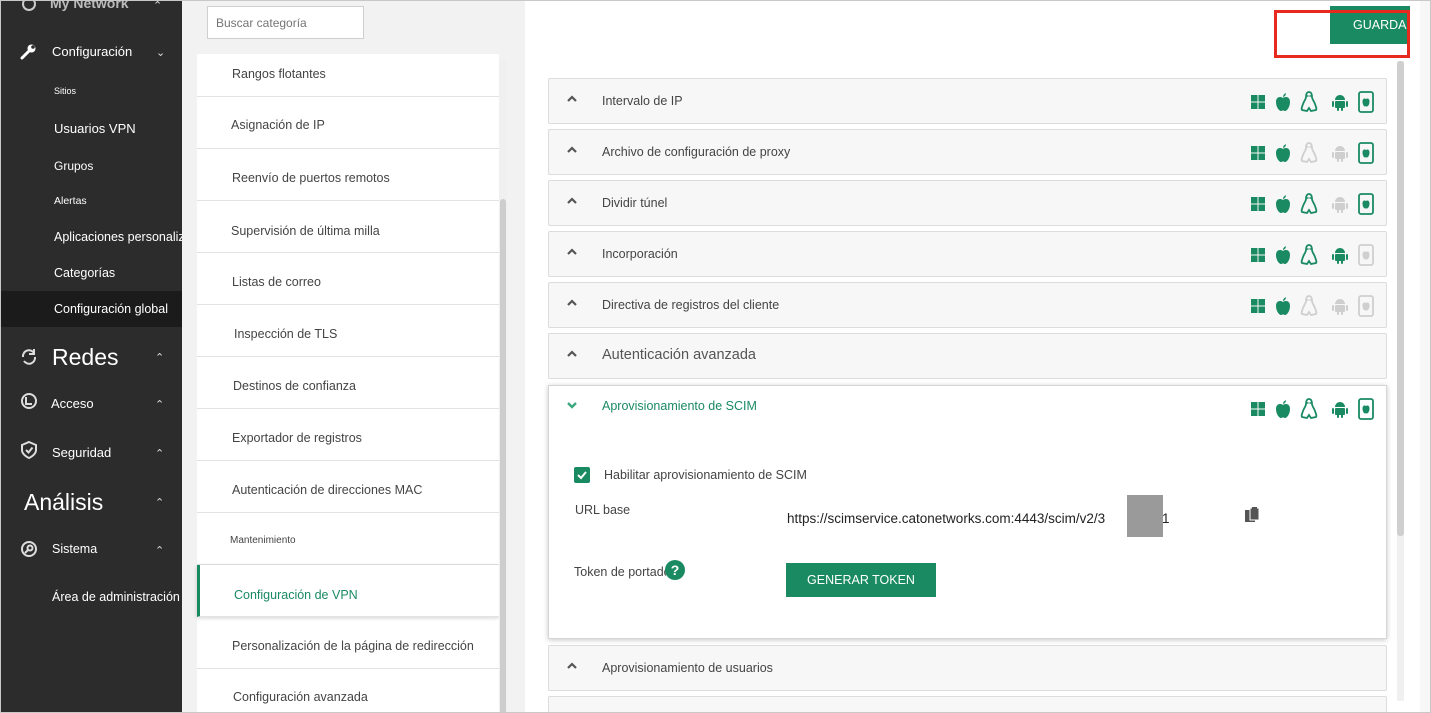 The image size is (1431, 713). Describe the element at coordinates (348, 539) in the screenshot. I see `category-item: Mantenimiento` at that location.